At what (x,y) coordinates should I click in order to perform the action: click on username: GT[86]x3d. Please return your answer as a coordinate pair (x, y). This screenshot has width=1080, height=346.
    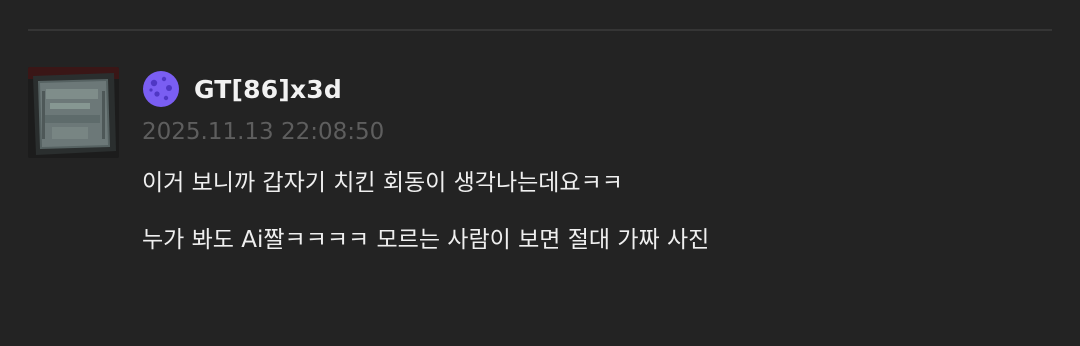
    Looking at the image, I should click on (268, 89).